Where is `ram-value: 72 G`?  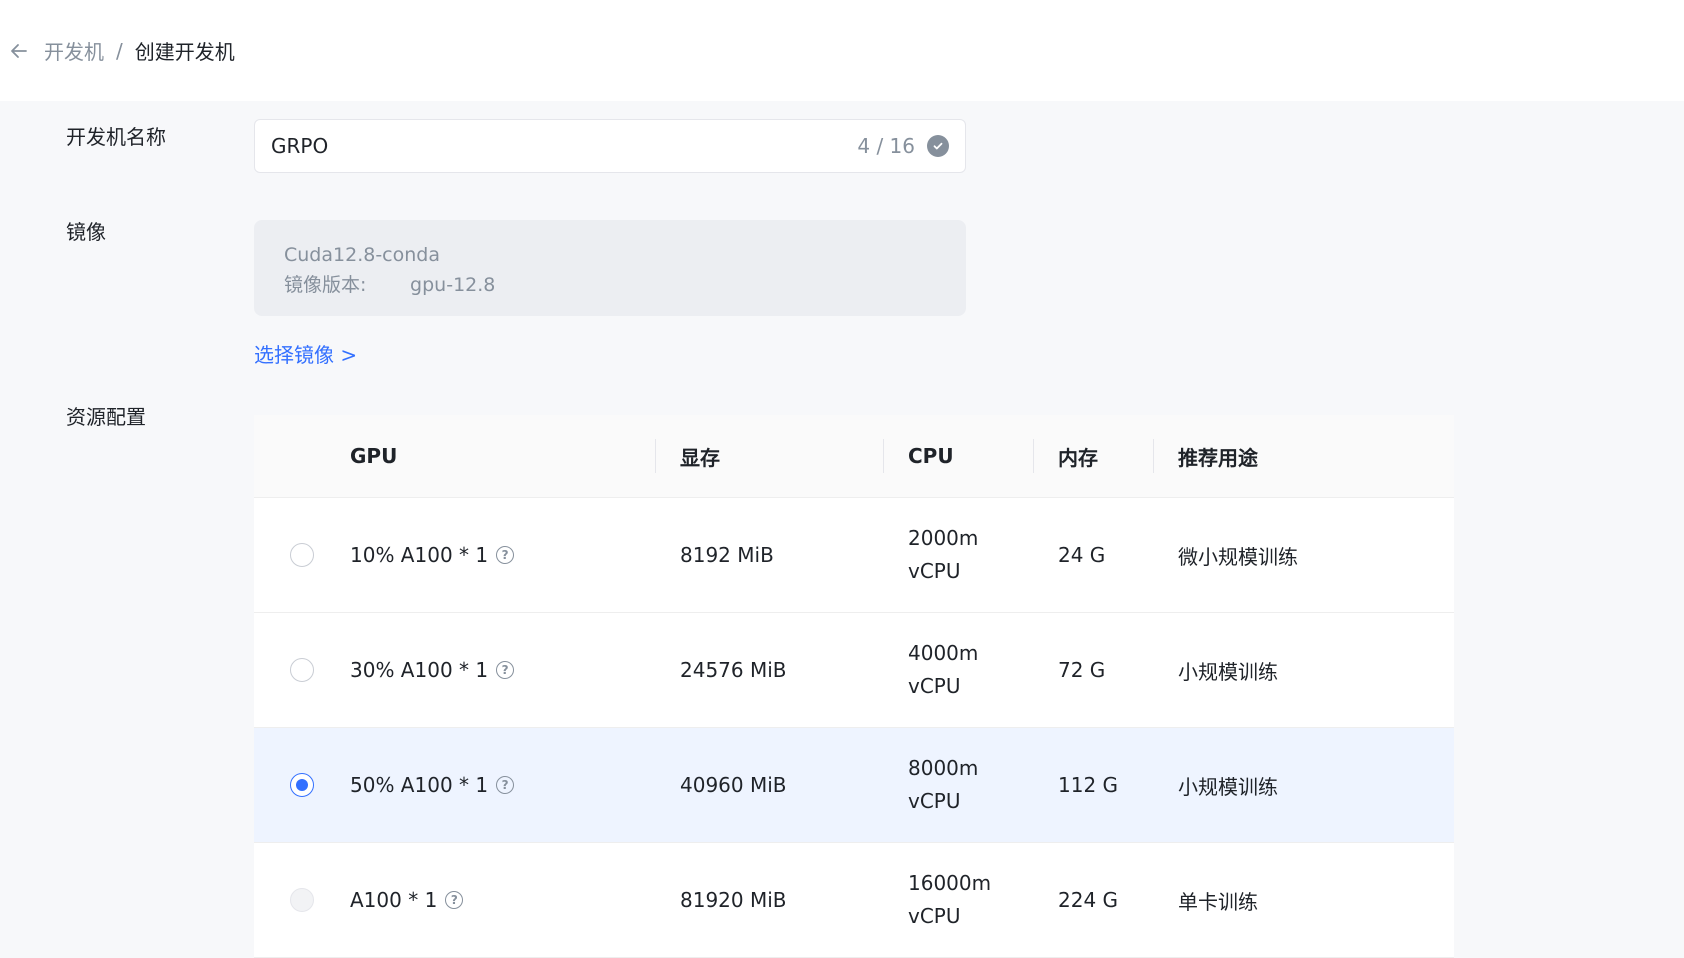 ram-value: 72 G is located at coordinates (1082, 670).